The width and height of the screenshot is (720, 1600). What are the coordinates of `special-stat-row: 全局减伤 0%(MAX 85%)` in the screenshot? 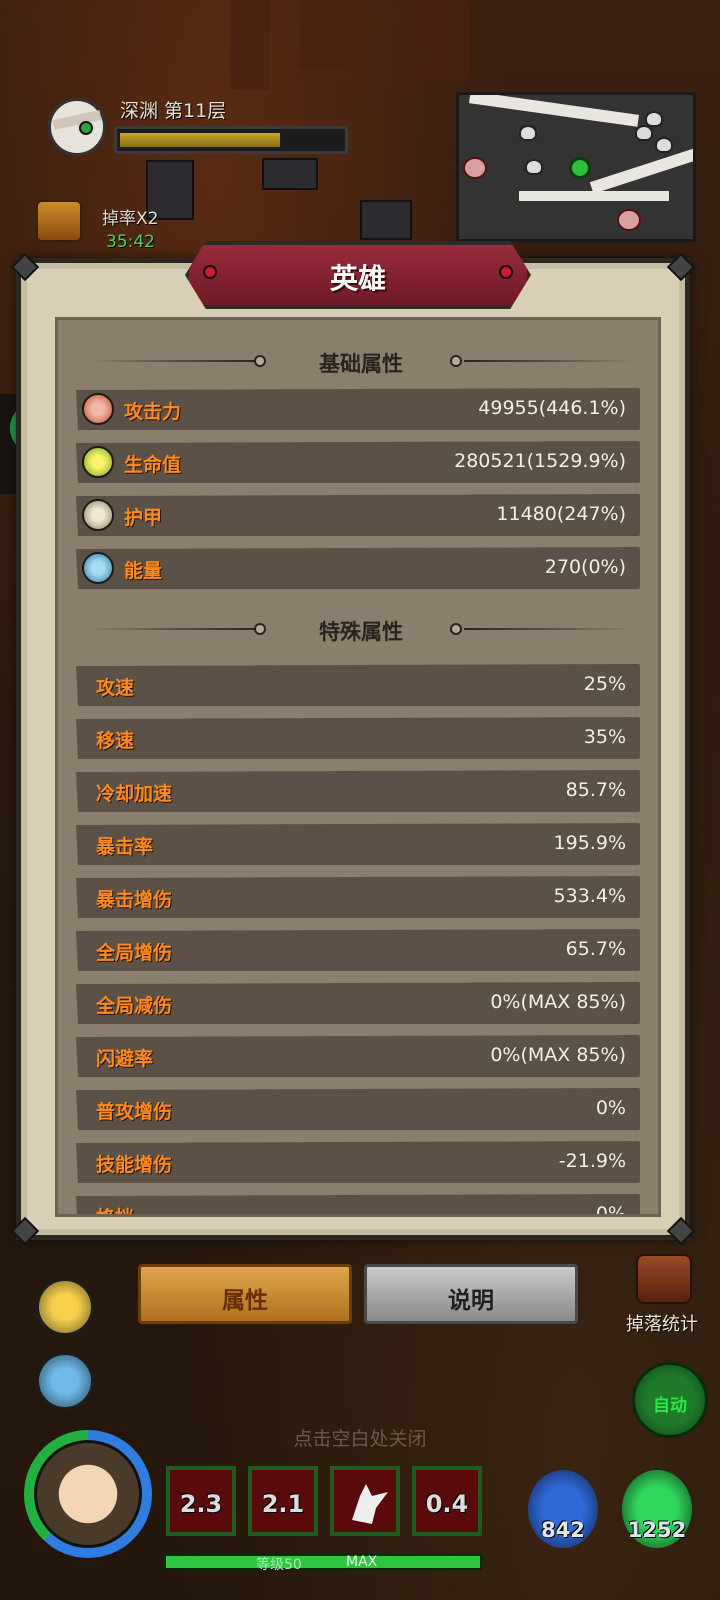 It's located at (358, 1003).